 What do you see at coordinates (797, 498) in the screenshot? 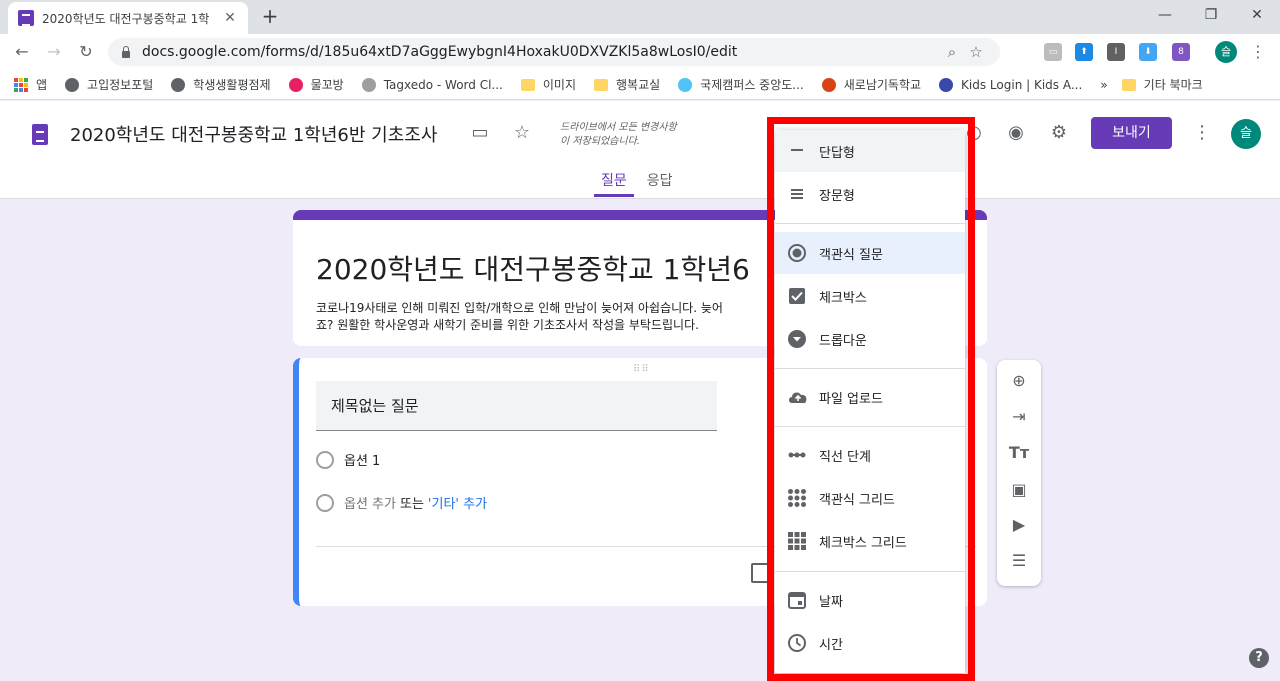
I see `multiple-choice-grid-icon` at bounding box center [797, 498].